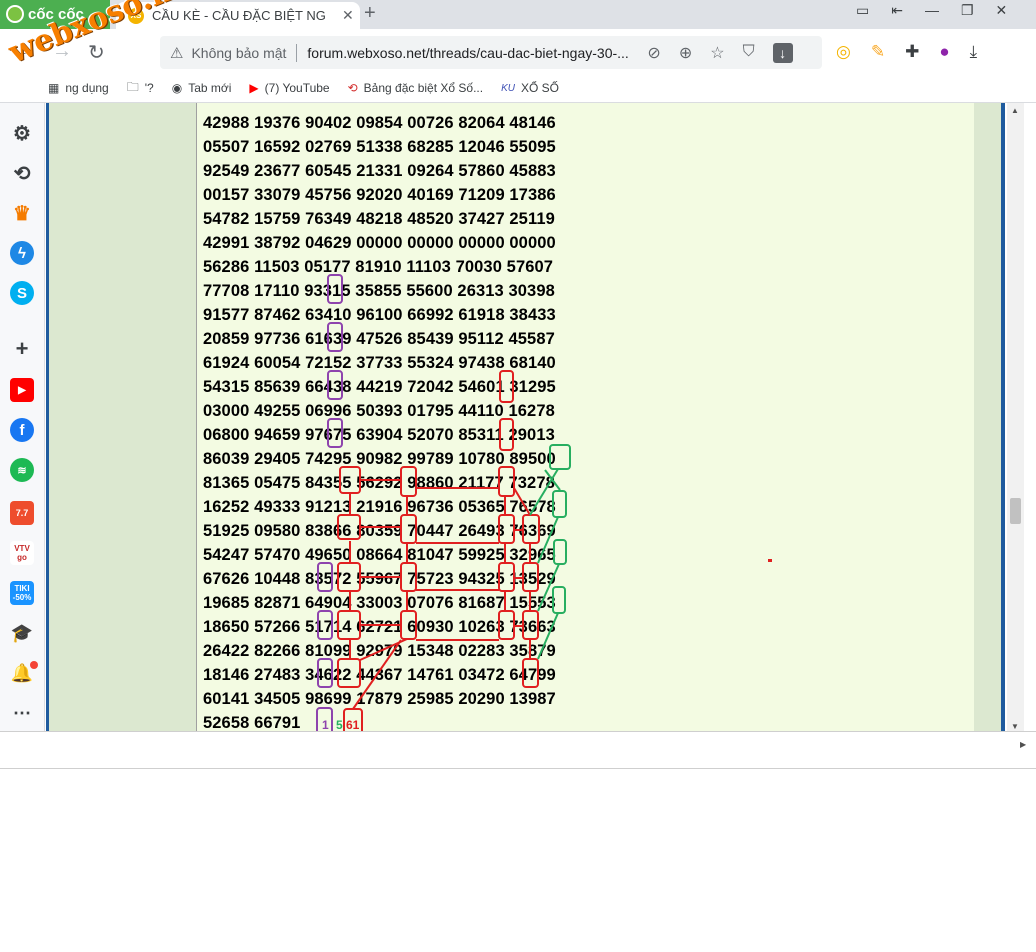 This screenshot has width=1036, height=952. I want to click on red-connector-line, so click(522, 501).